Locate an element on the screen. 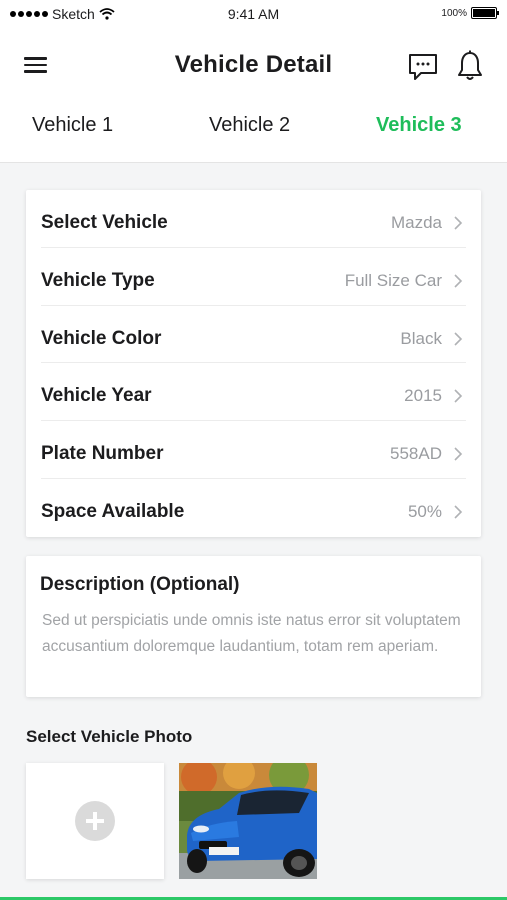 Image resolution: width=507 pixels, height=900 pixels. plate-number-row: Plate Number 558AD is located at coordinates (253, 450).